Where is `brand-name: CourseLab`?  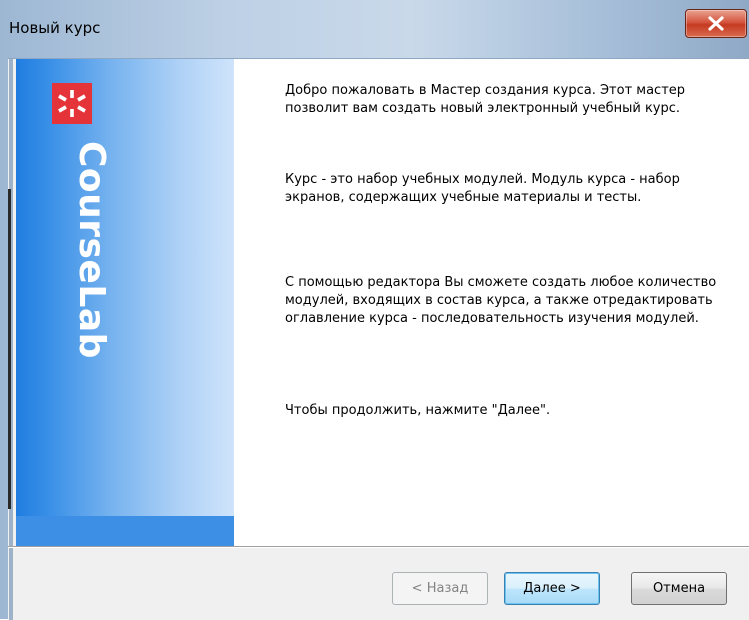
brand-name: CourseLab is located at coordinates (91, 250).